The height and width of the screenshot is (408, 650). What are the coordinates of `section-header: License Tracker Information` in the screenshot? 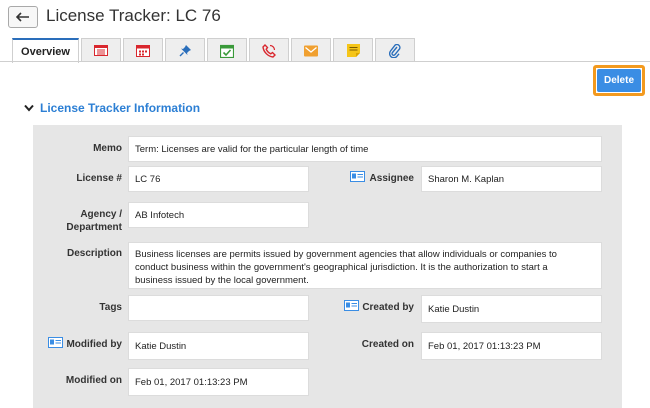 It's located at (112, 108).